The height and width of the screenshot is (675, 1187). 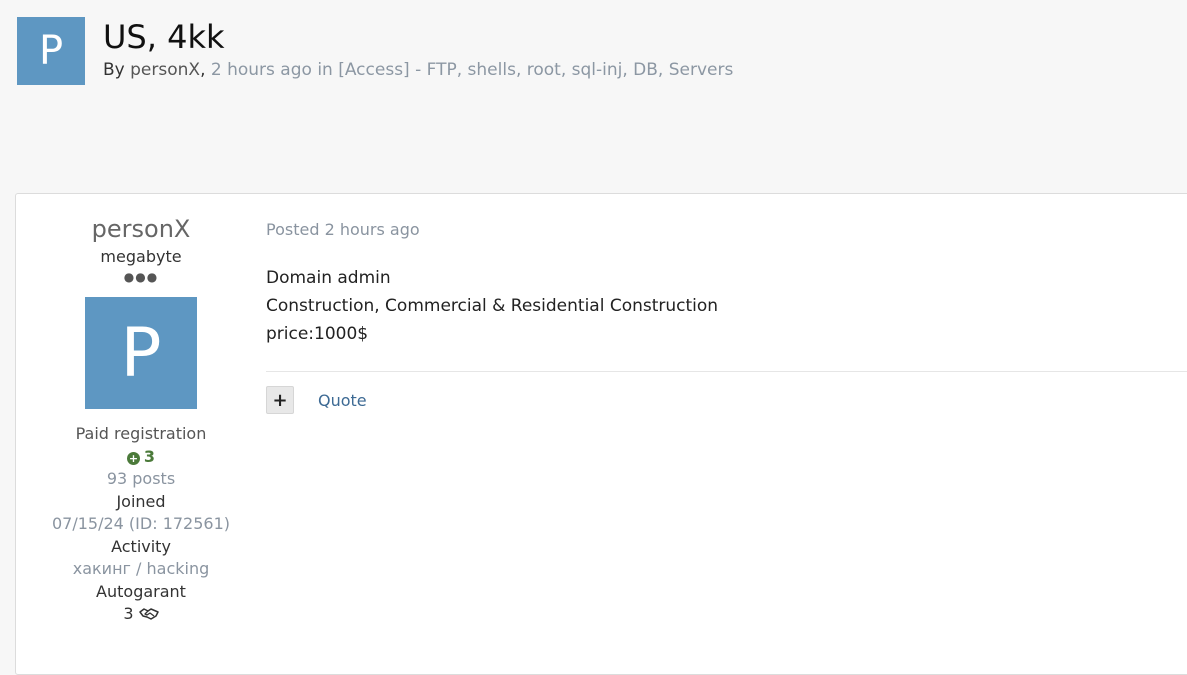 I want to click on post-date: Posted 2 hours ago, so click(x=726, y=229).